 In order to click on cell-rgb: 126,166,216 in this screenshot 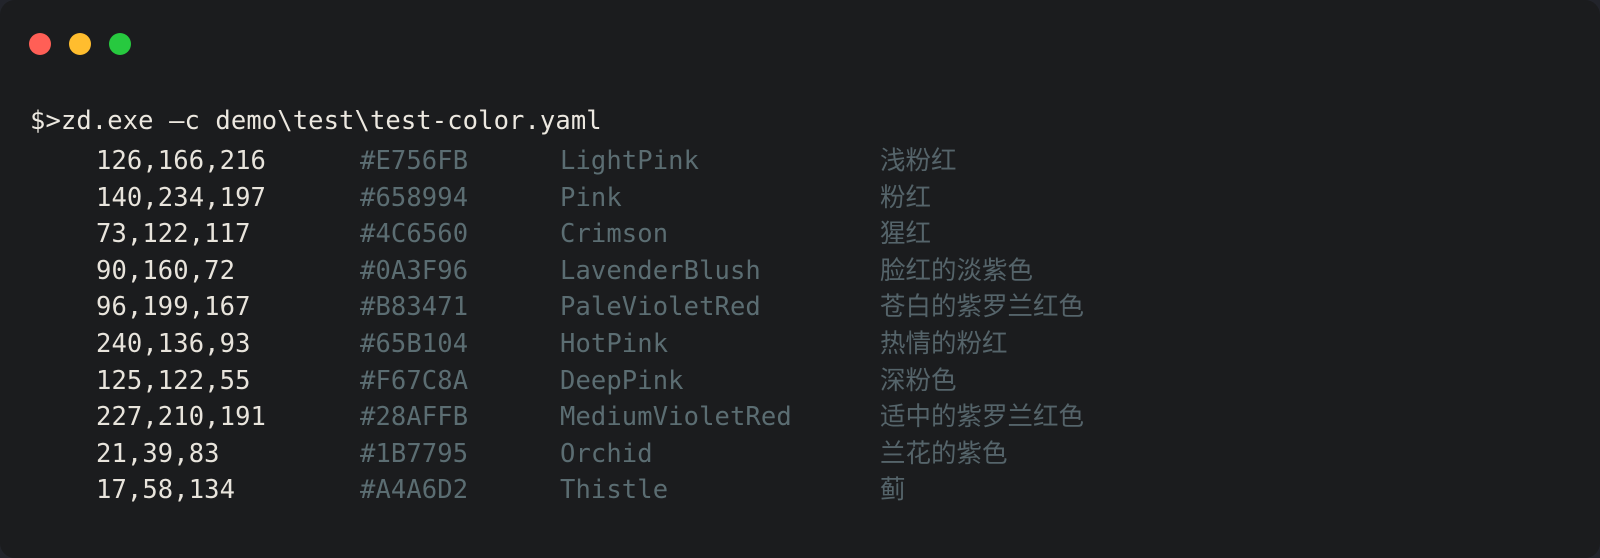, I will do `click(181, 161)`.